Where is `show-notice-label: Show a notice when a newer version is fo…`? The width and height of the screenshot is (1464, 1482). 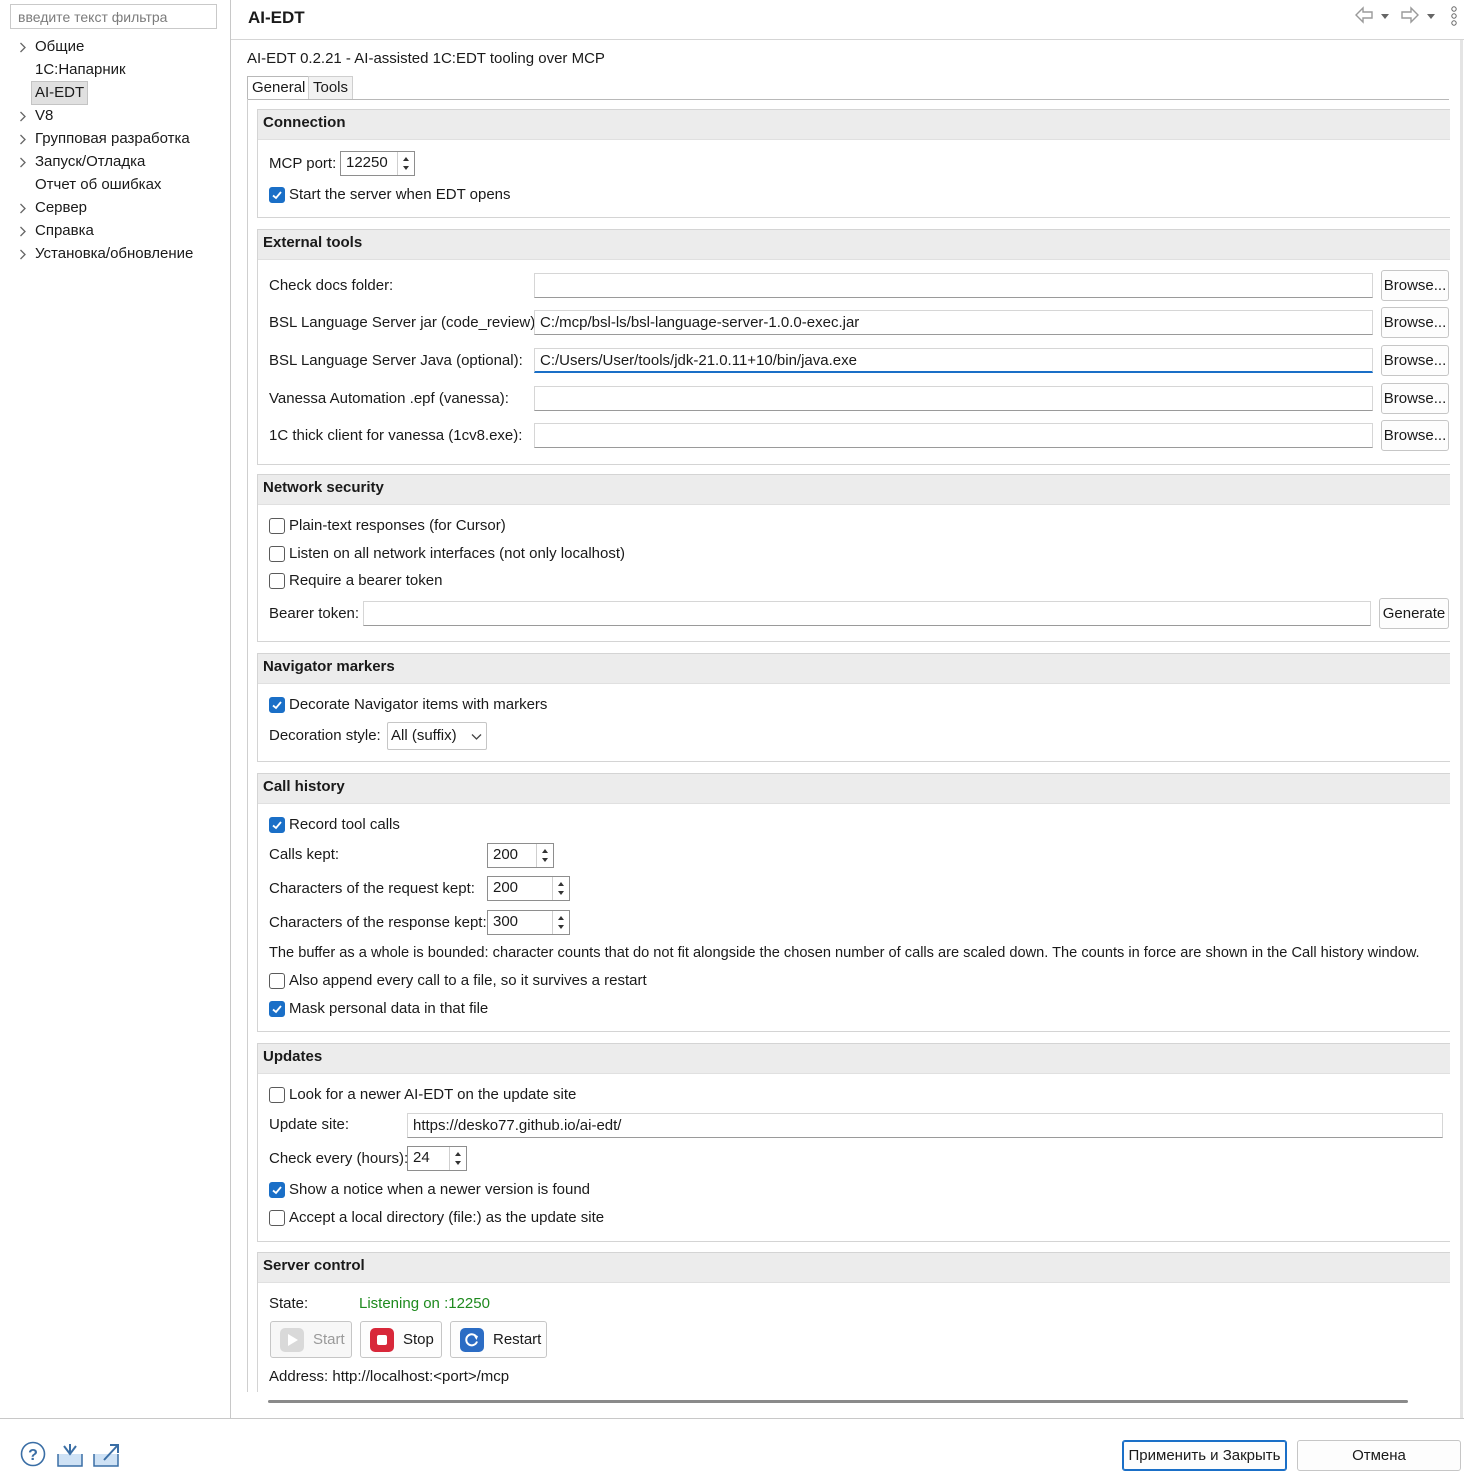 show-notice-label: Show a notice when a newer version is fo… is located at coordinates (440, 1189).